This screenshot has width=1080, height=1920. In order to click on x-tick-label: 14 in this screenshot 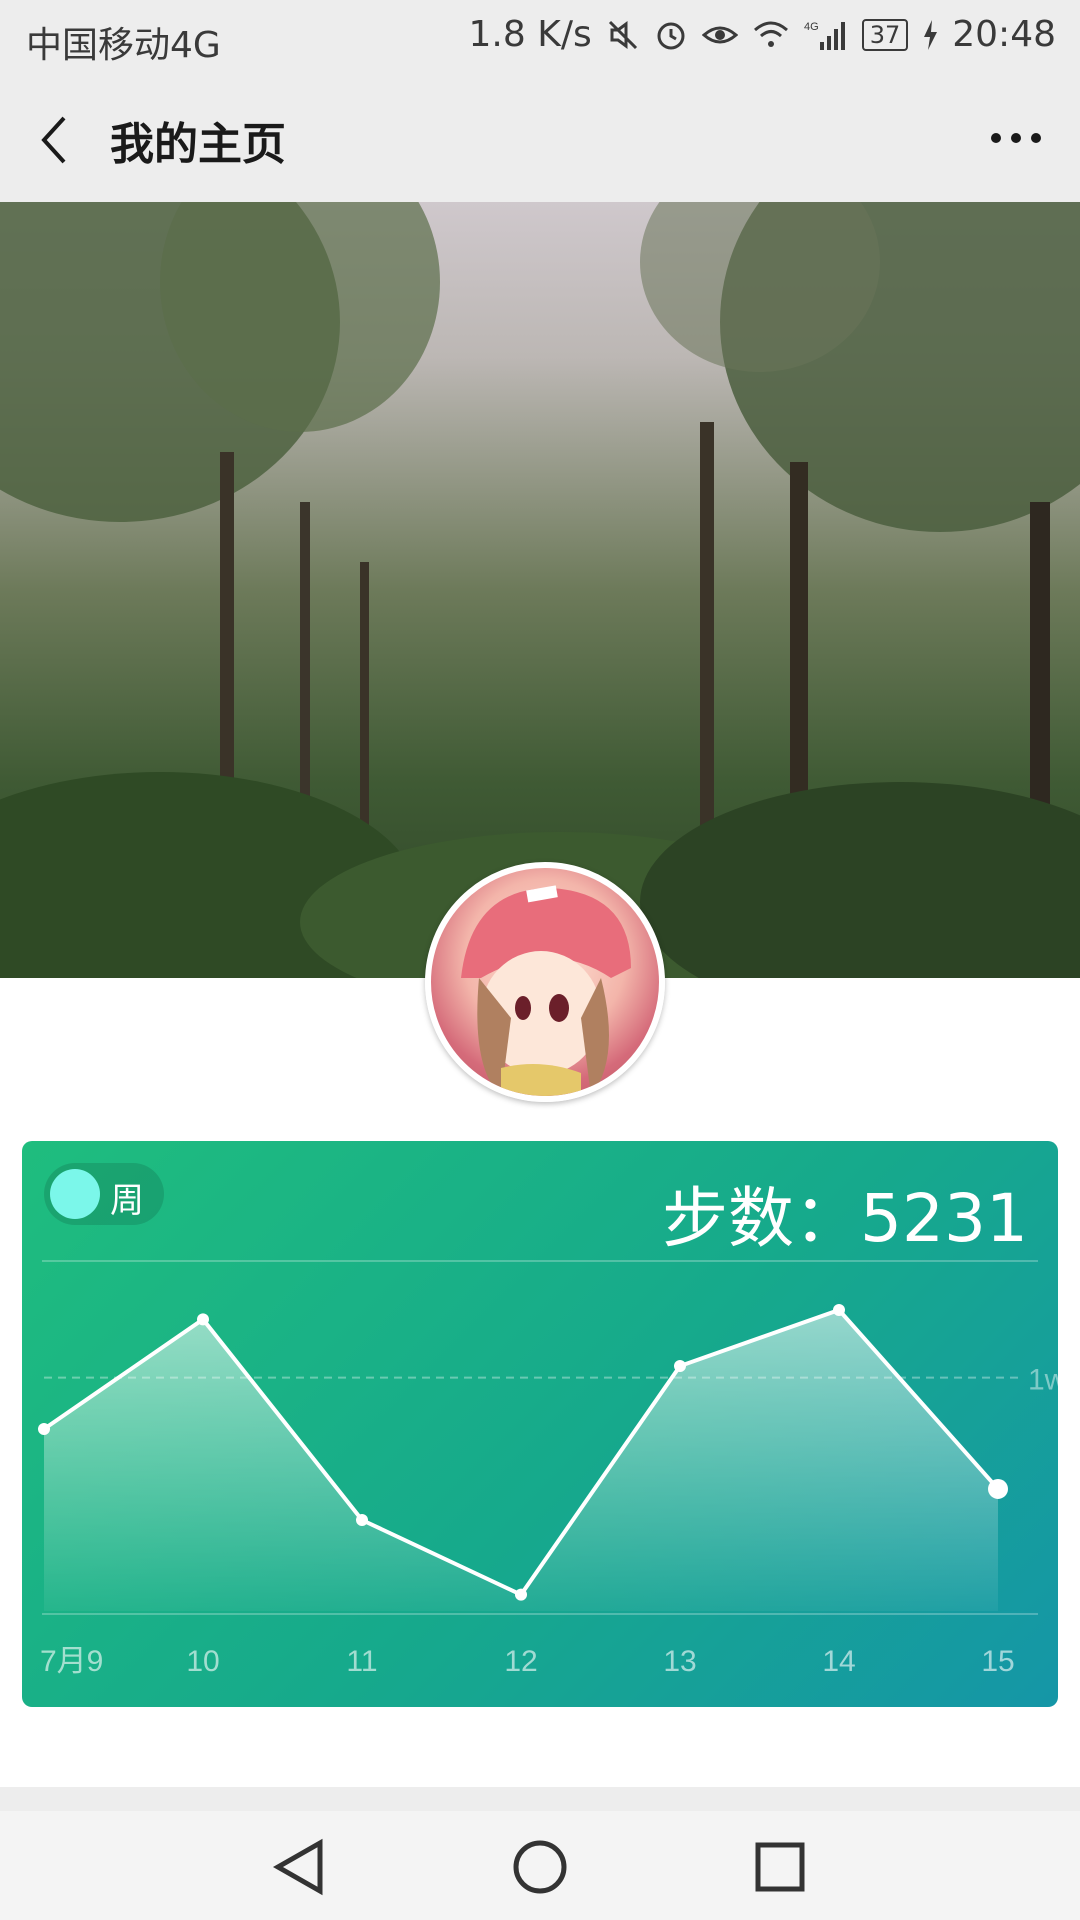, I will do `click(838, 1661)`.